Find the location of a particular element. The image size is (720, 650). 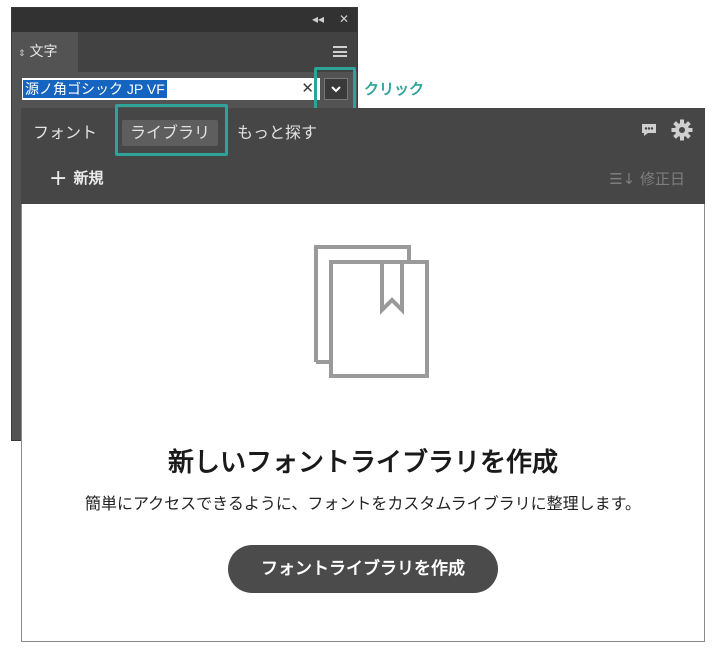

panel-title-bar: ◂◂ ✕ is located at coordinates (184, 20).